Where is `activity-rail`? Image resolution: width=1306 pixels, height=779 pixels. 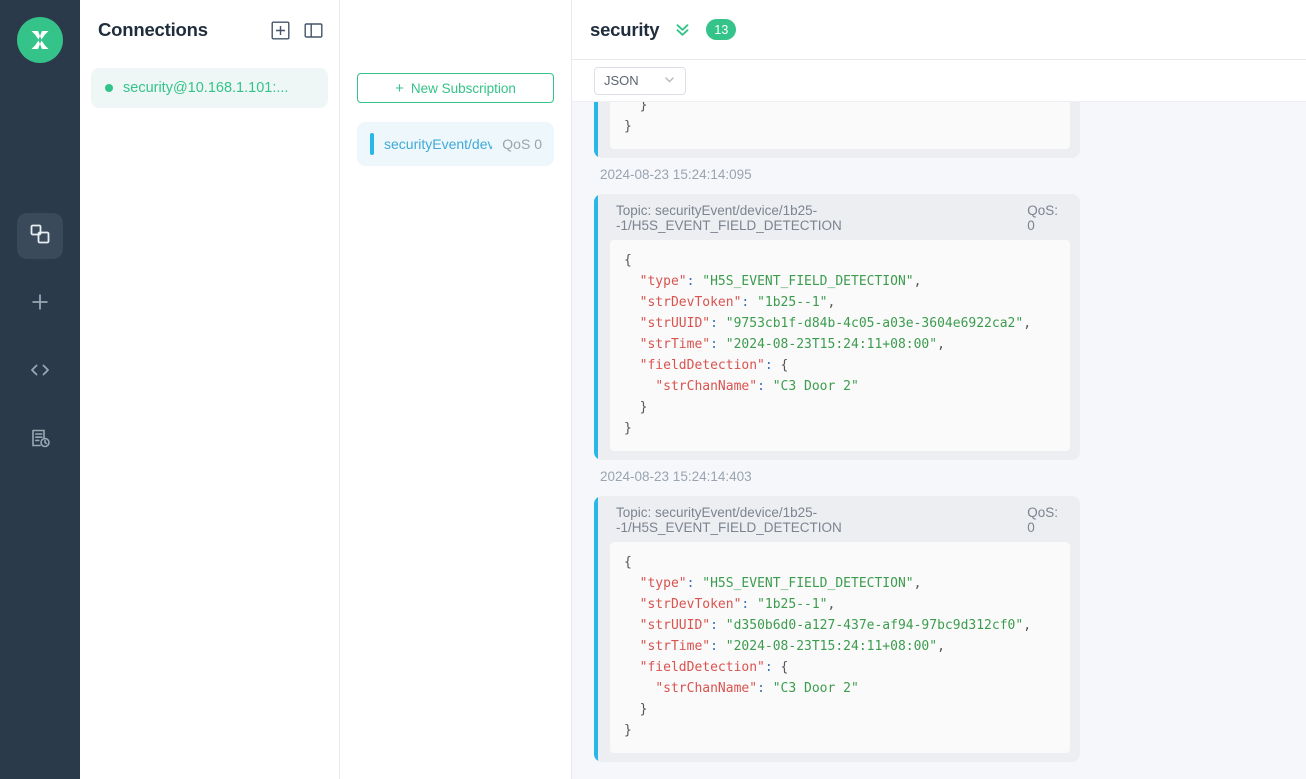
activity-rail is located at coordinates (40, 389).